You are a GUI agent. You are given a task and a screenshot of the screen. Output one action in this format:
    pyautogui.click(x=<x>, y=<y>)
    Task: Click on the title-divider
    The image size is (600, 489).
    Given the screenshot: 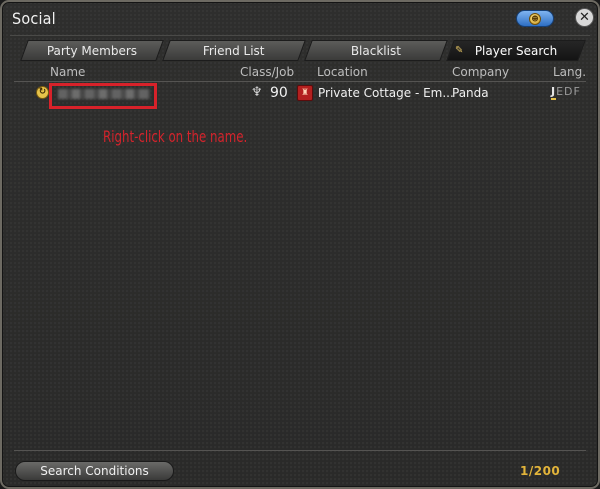 What is the action you would take?
    pyautogui.click(x=300, y=35)
    